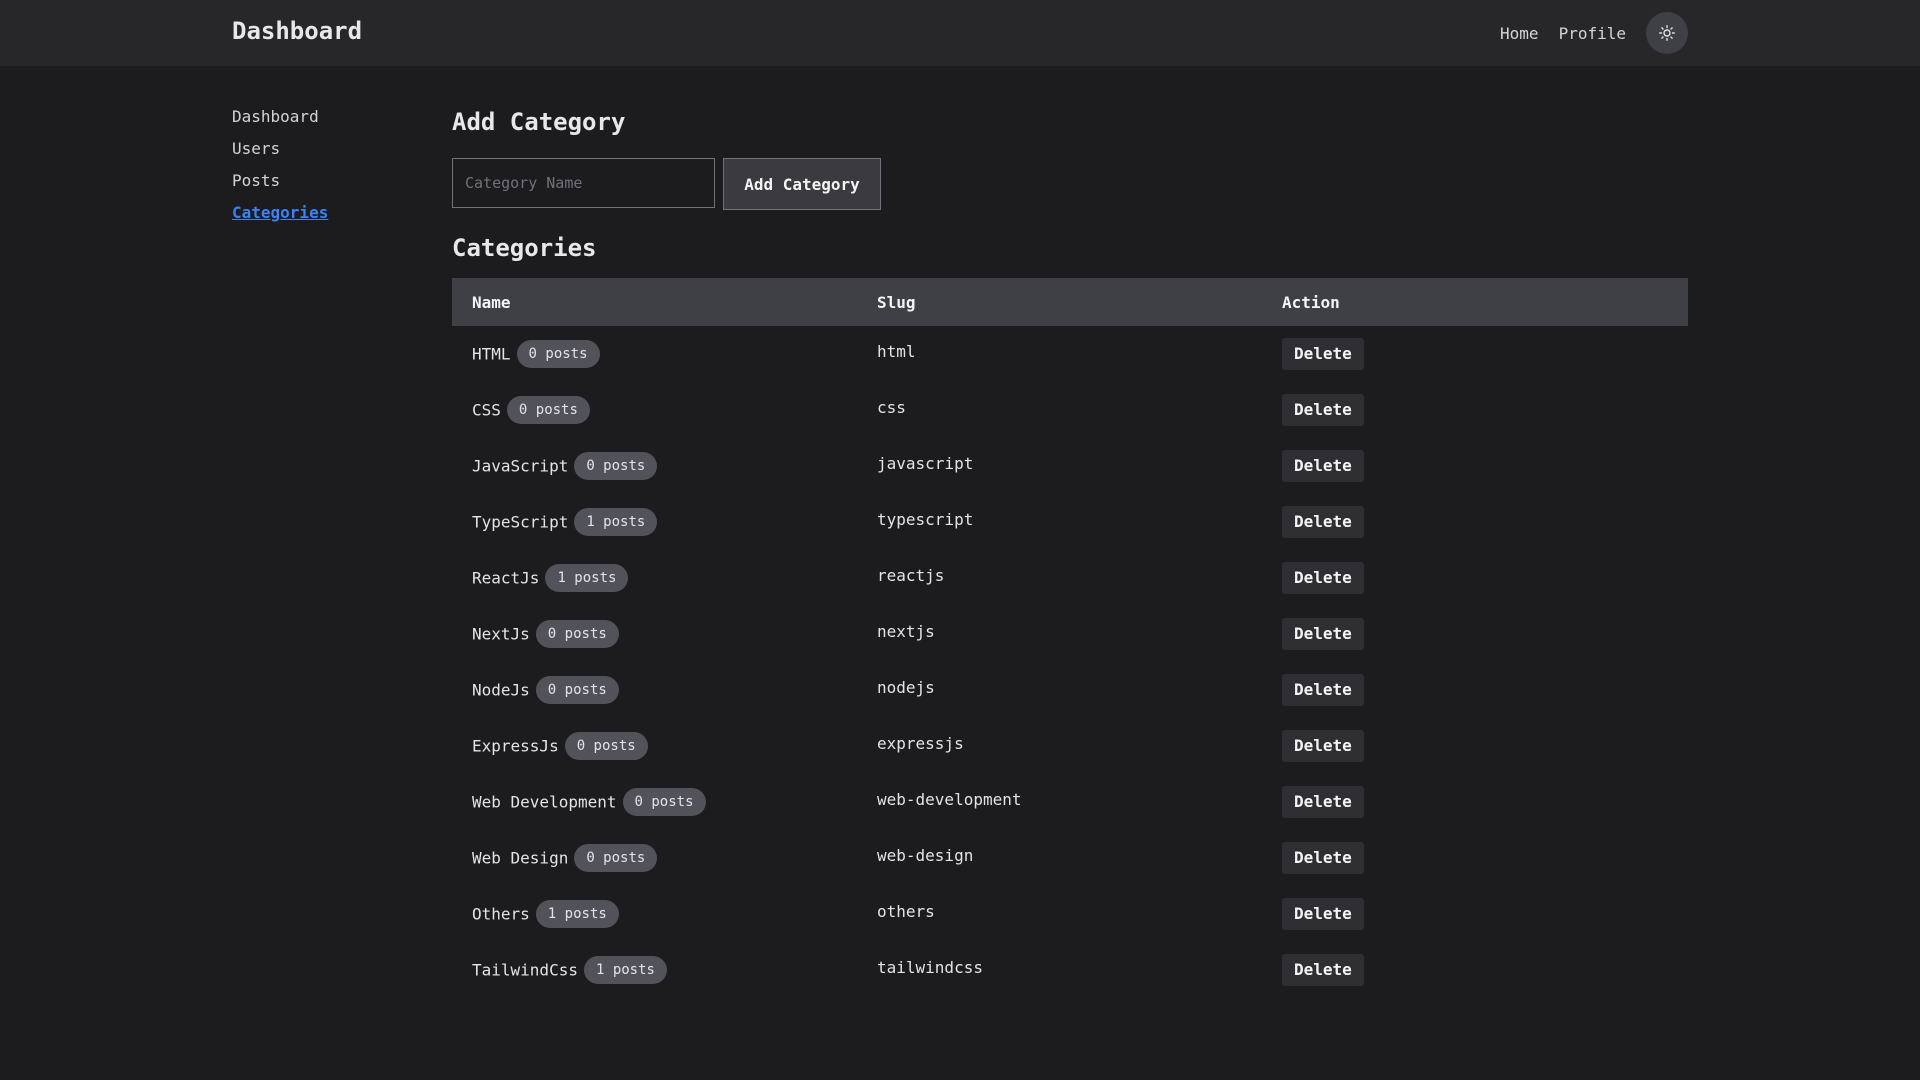  Describe the element at coordinates (1070, 578) in the screenshot. I see `table-row: ReactJs 1 posts reactjs Delete` at that location.